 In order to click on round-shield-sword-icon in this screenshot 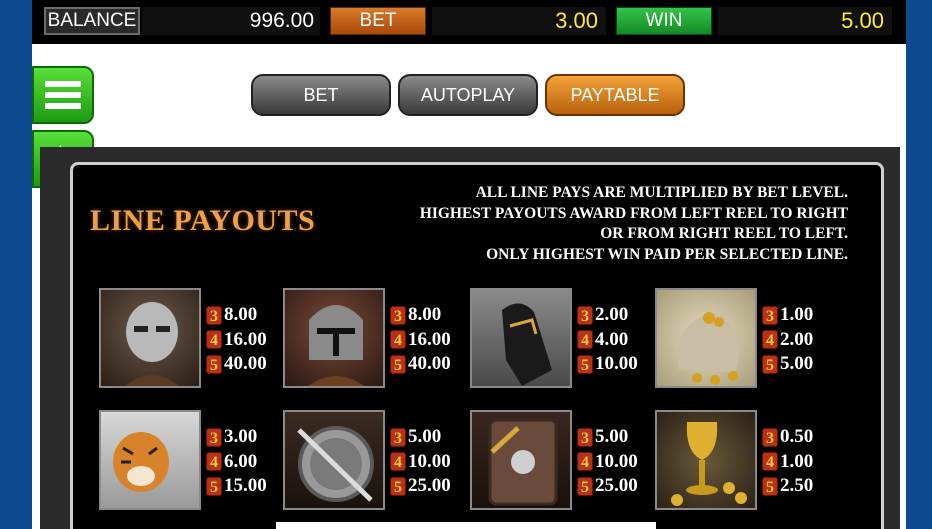, I will do `click(335, 464)`.